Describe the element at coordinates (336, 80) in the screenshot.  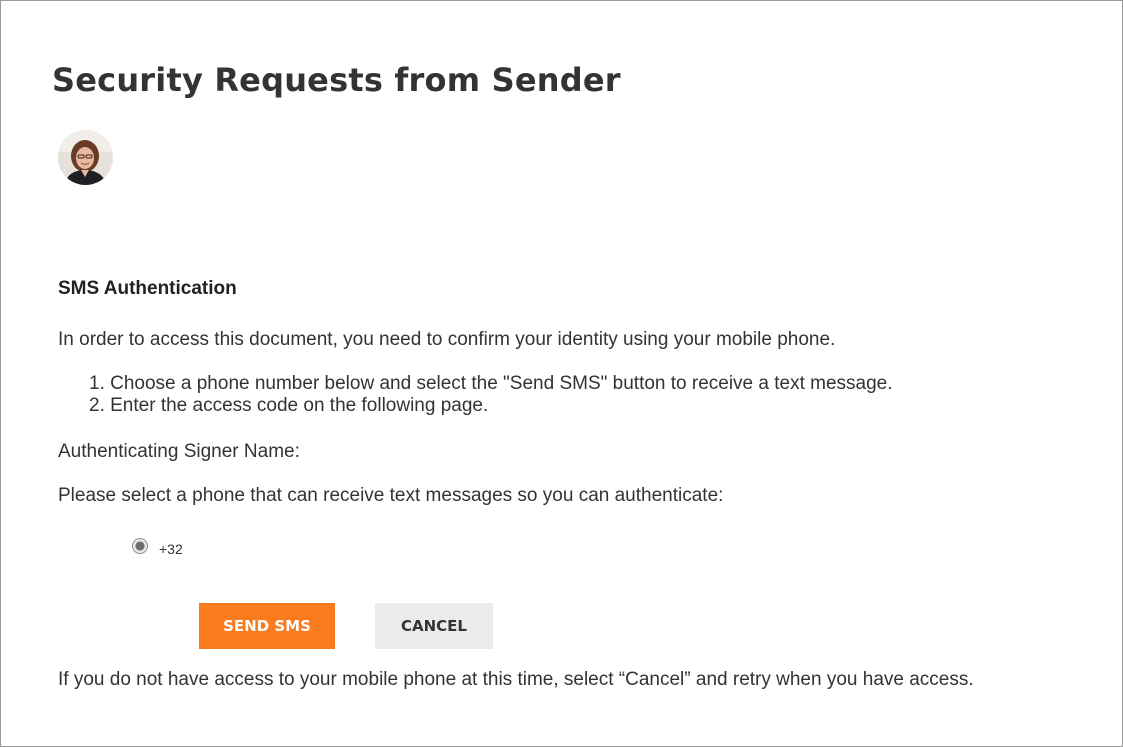
I see `page-title: Security Requests from Sender` at that location.